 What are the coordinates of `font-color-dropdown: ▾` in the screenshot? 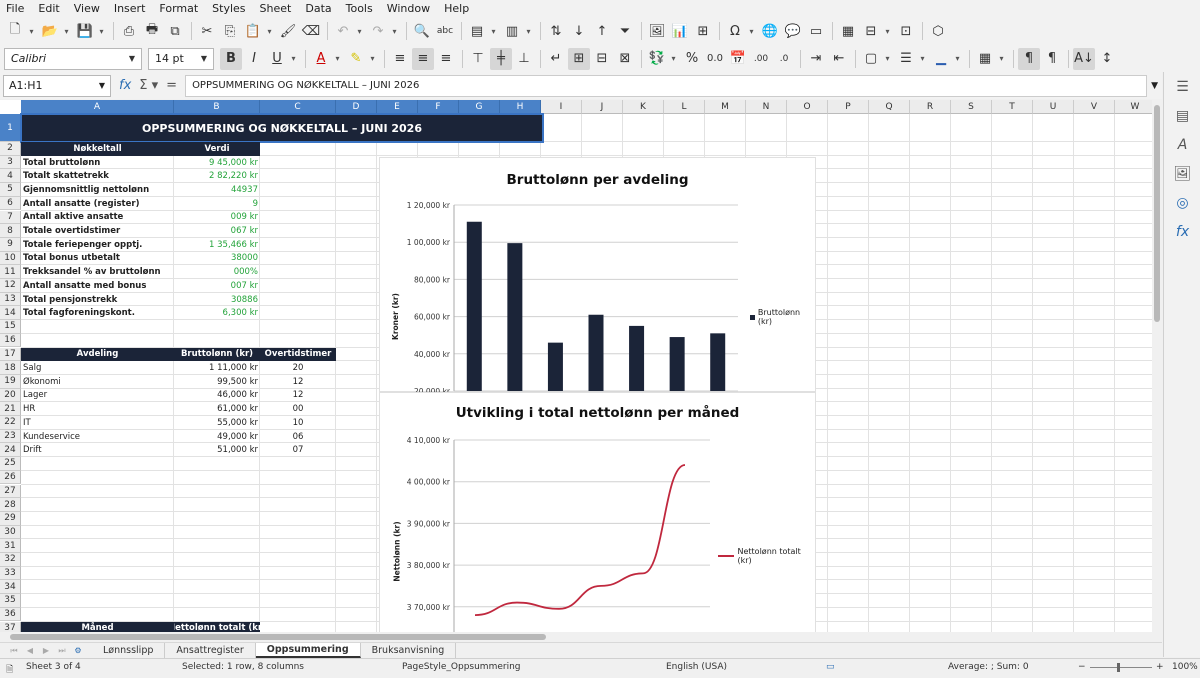 It's located at (337, 59).